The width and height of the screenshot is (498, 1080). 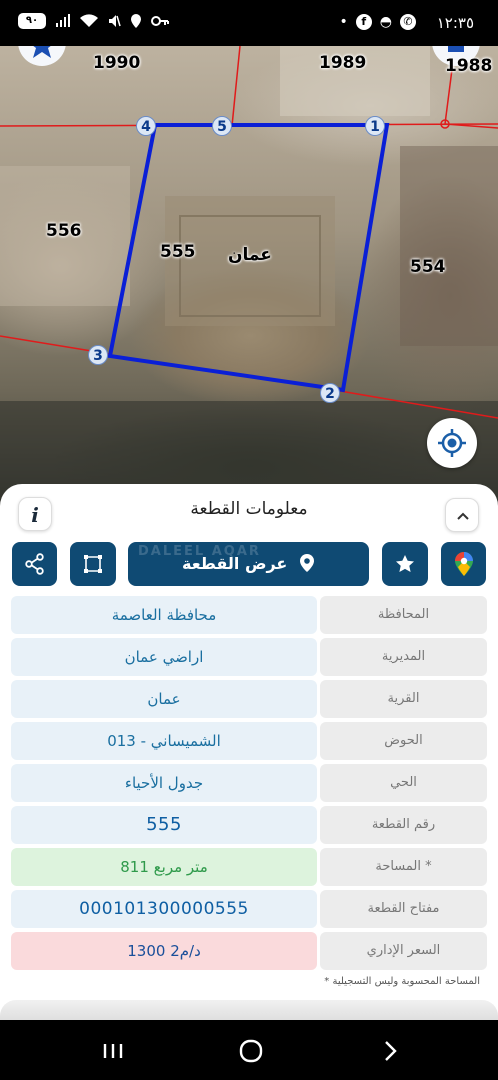 I want to click on info-row: 811 متر مربع المساحة *, so click(x=249, y=867).